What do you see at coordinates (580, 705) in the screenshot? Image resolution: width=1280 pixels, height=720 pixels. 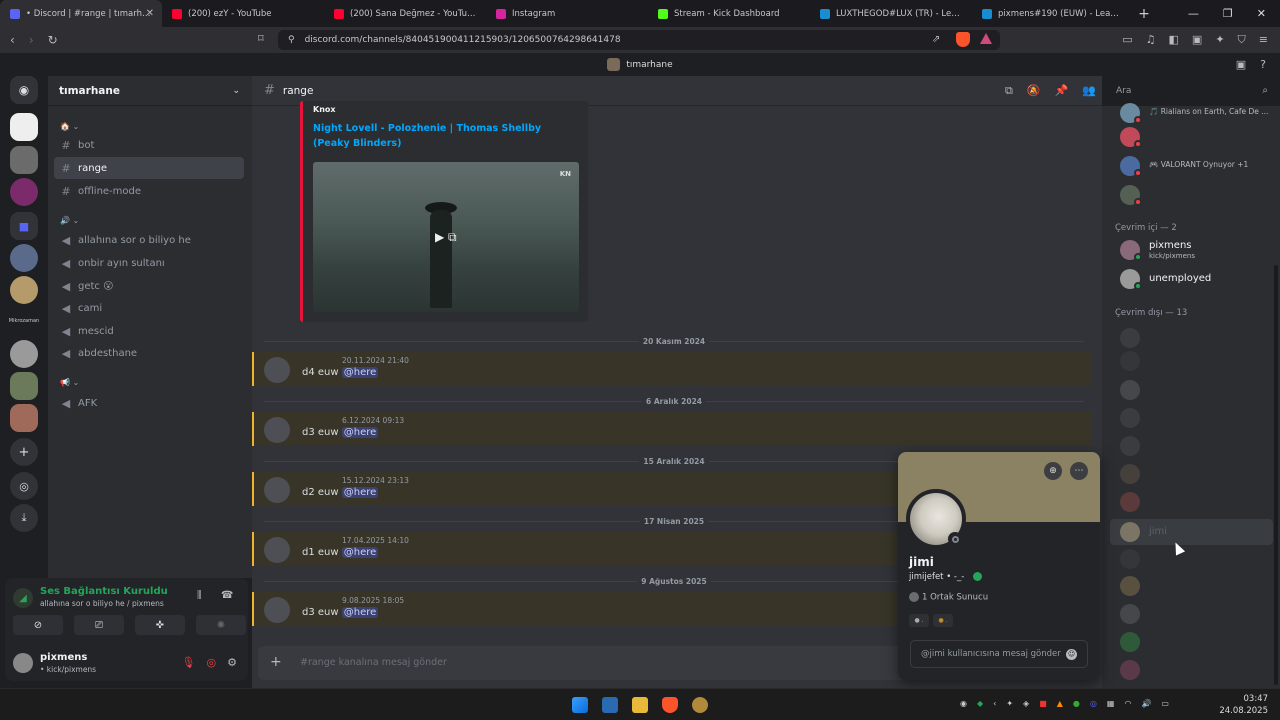 I see `windows-start-icon` at bounding box center [580, 705].